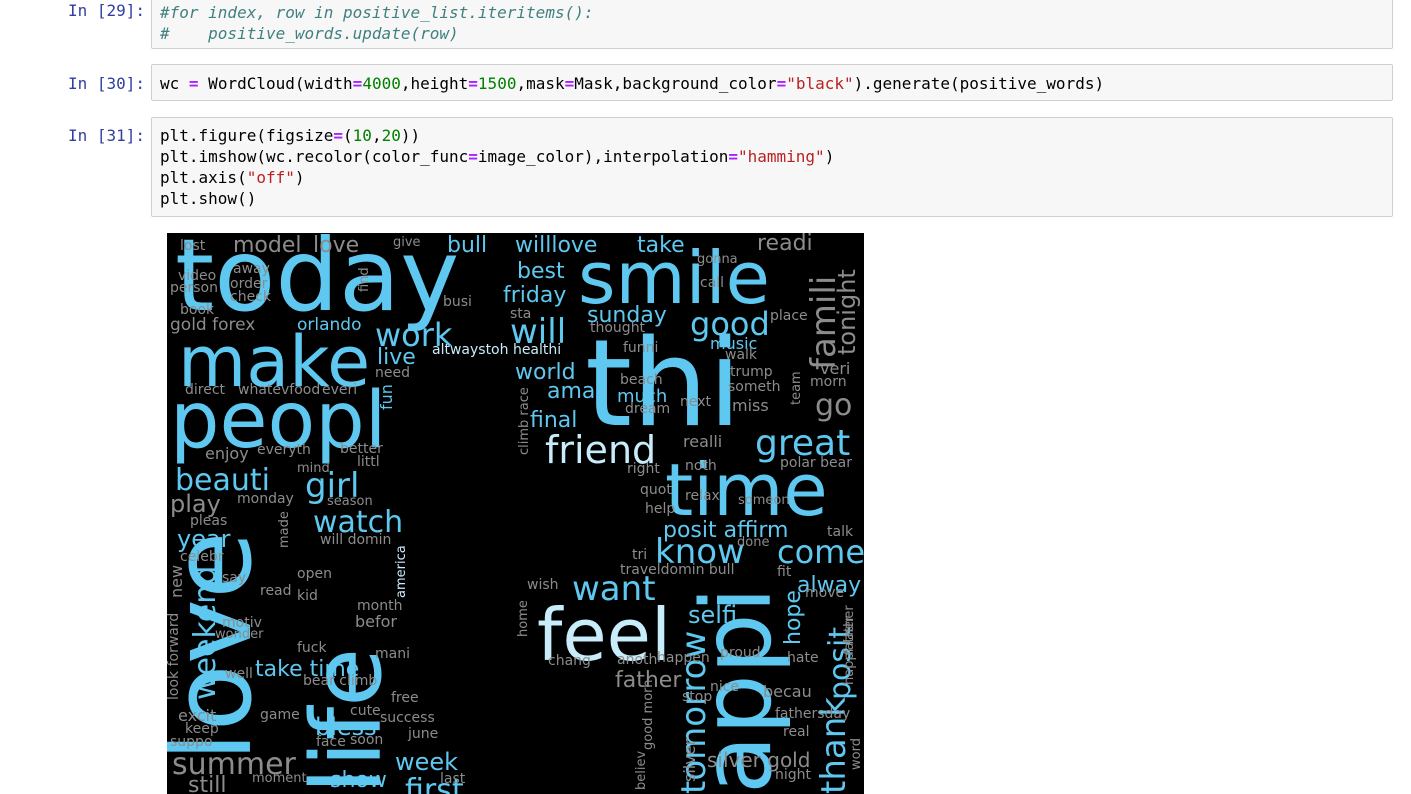 Image resolution: width=1411 pixels, height=794 pixels. What do you see at coordinates (284, 529) in the screenshot?
I see `wordcloud-word: made` at bounding box center [284, 529].